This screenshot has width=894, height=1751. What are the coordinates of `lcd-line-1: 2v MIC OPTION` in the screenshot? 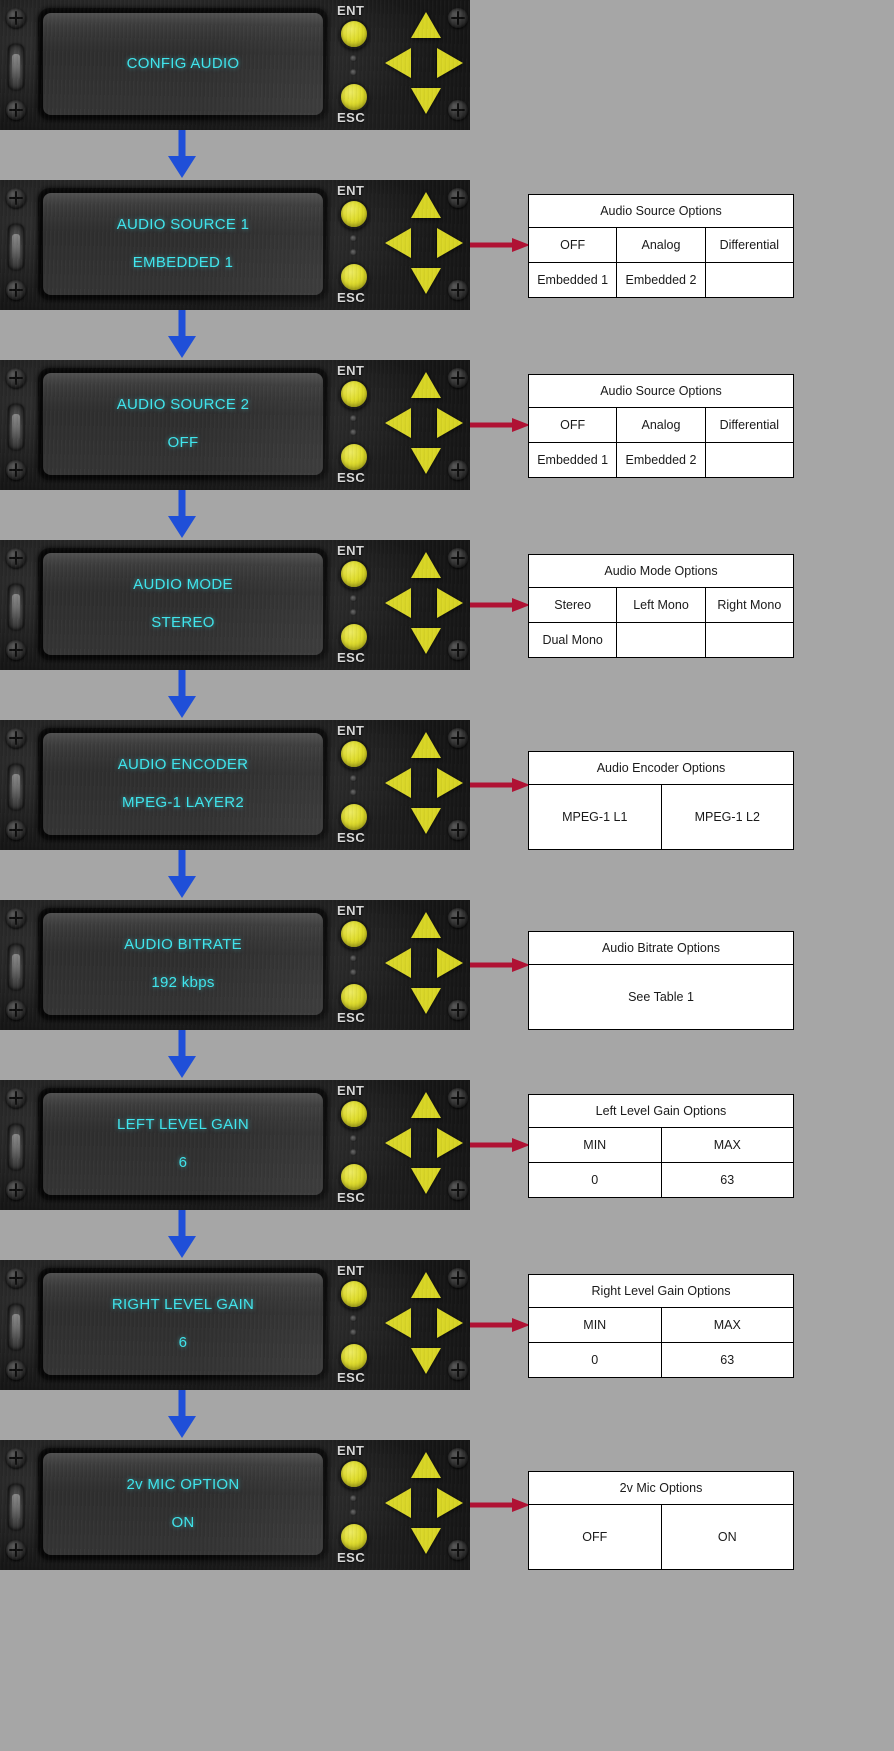 It's located at (183, 1484).